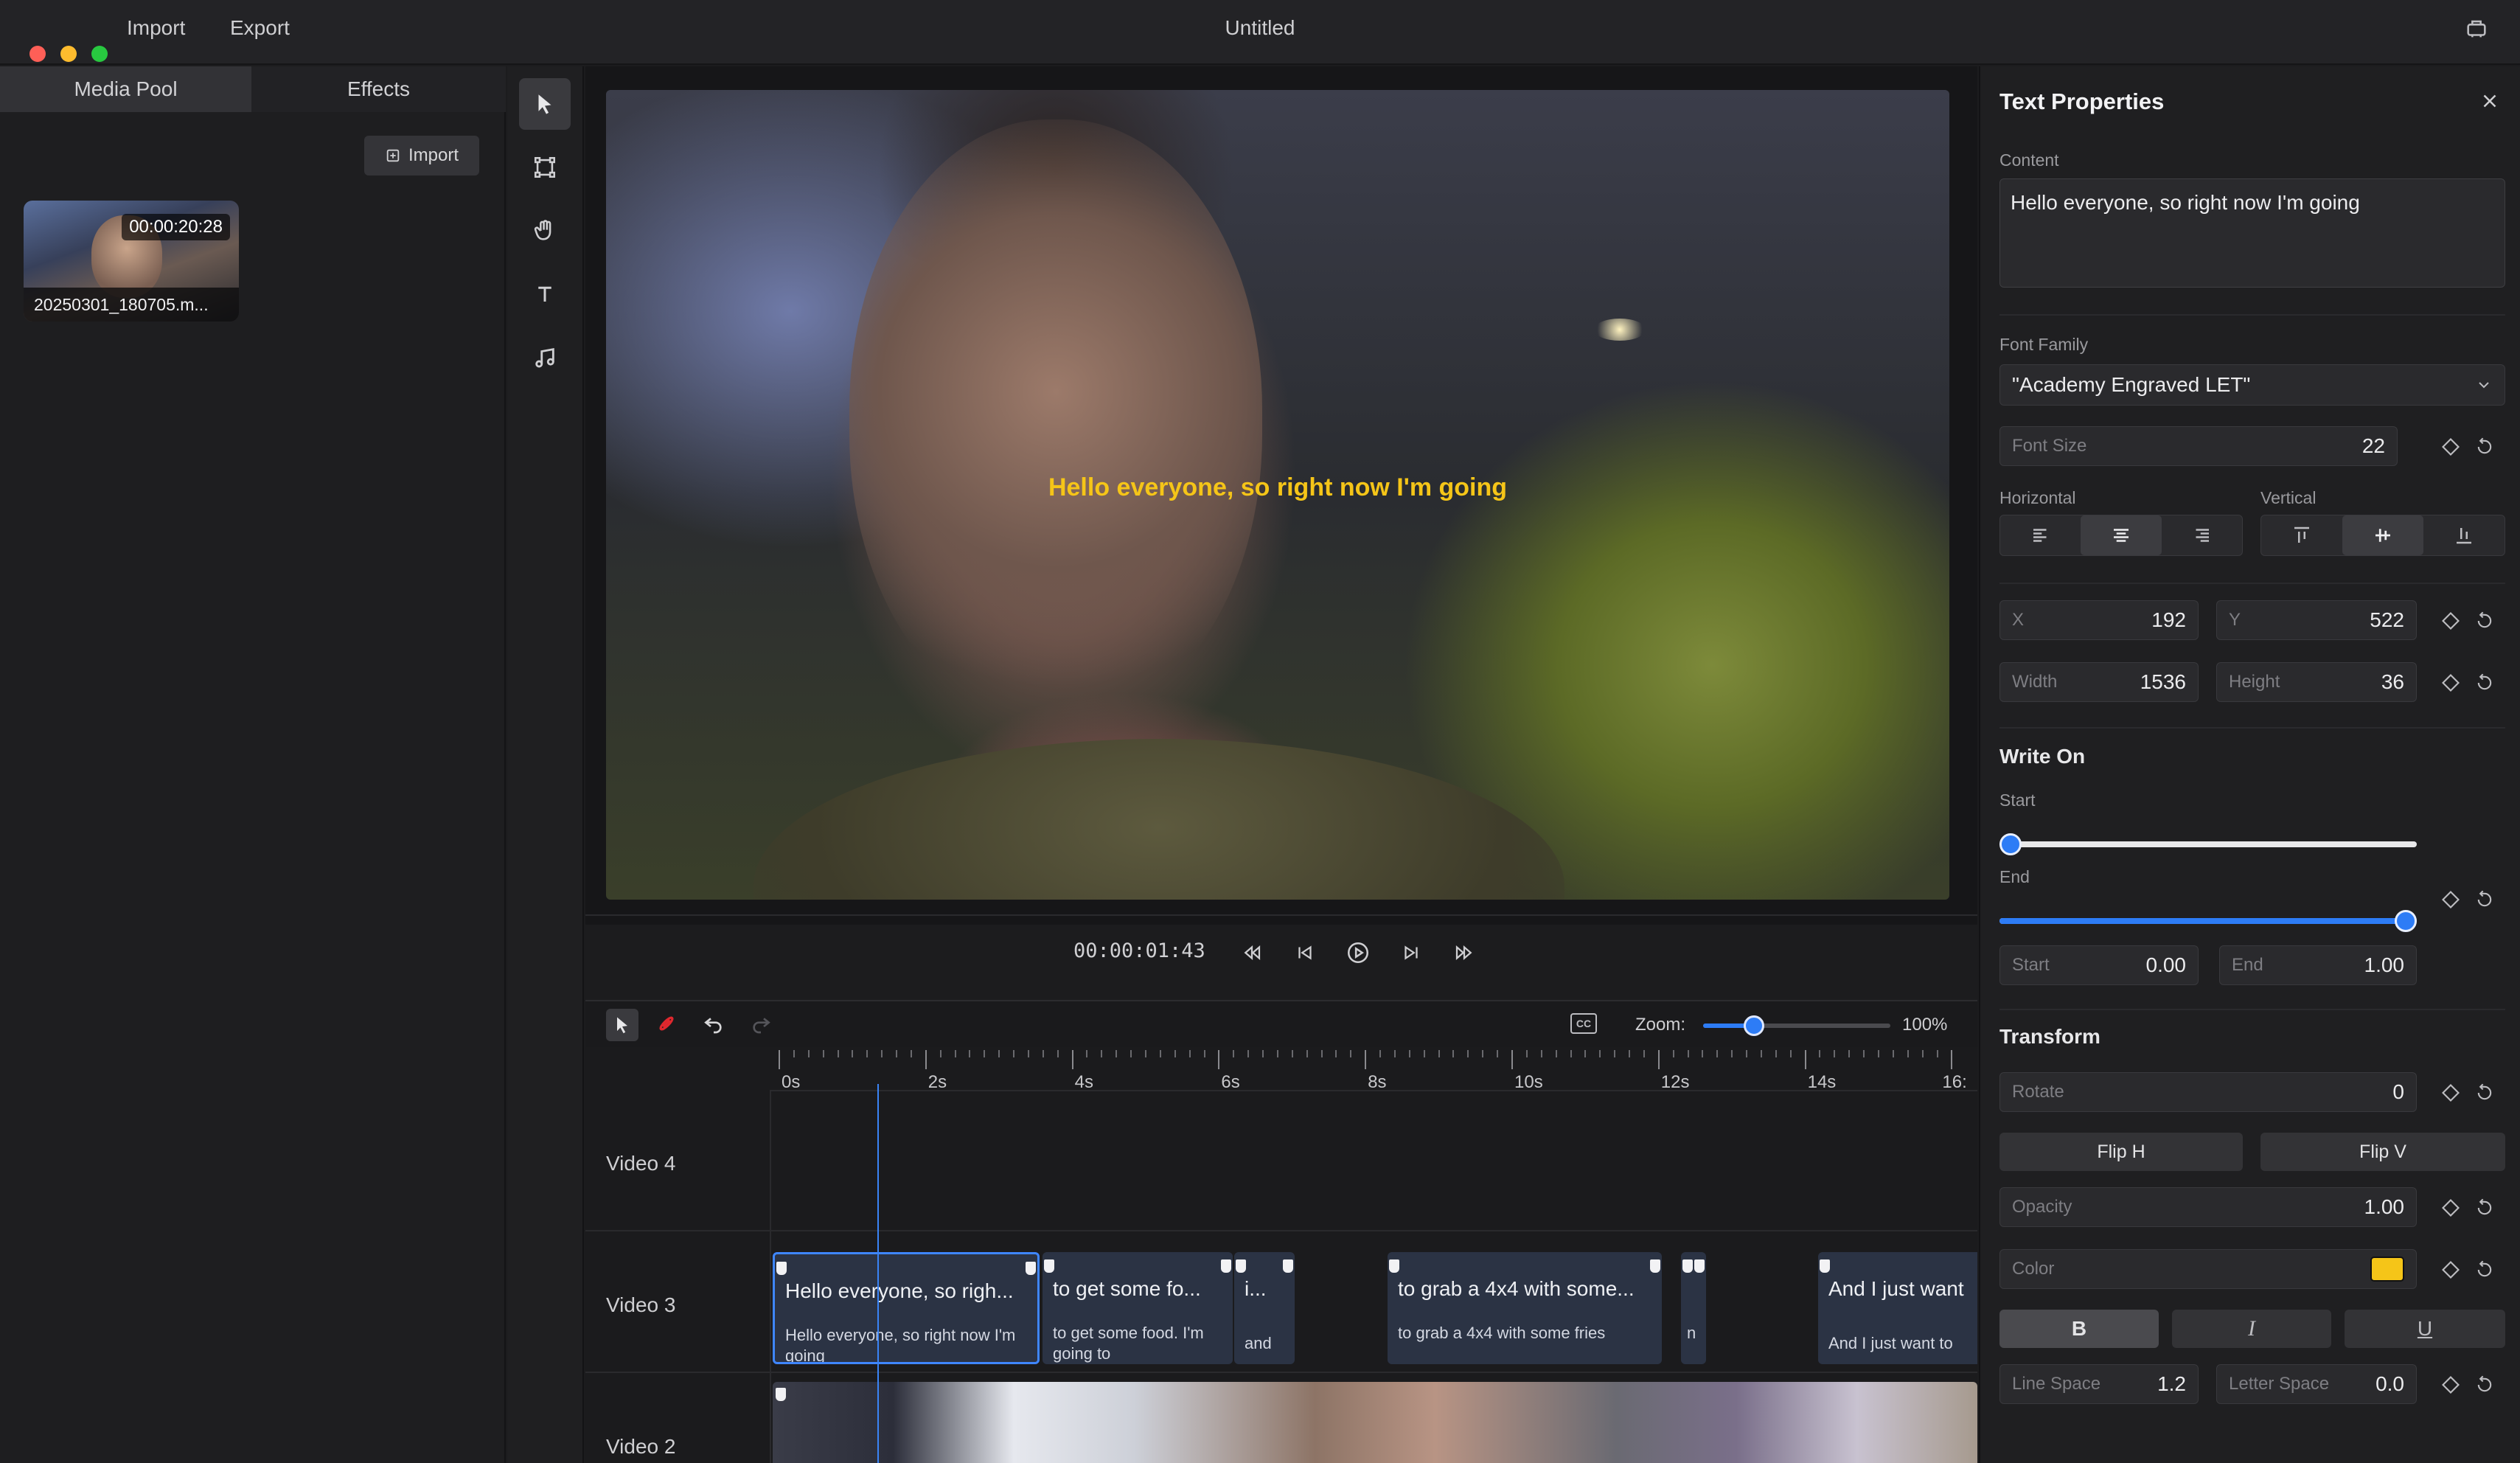 The height and width of the screenshot is (1463, 2520). What do you see at coordinates (2251, 1329) in the screenshot?
I see `italic-button: I` at bounding box center [2251, 1329].